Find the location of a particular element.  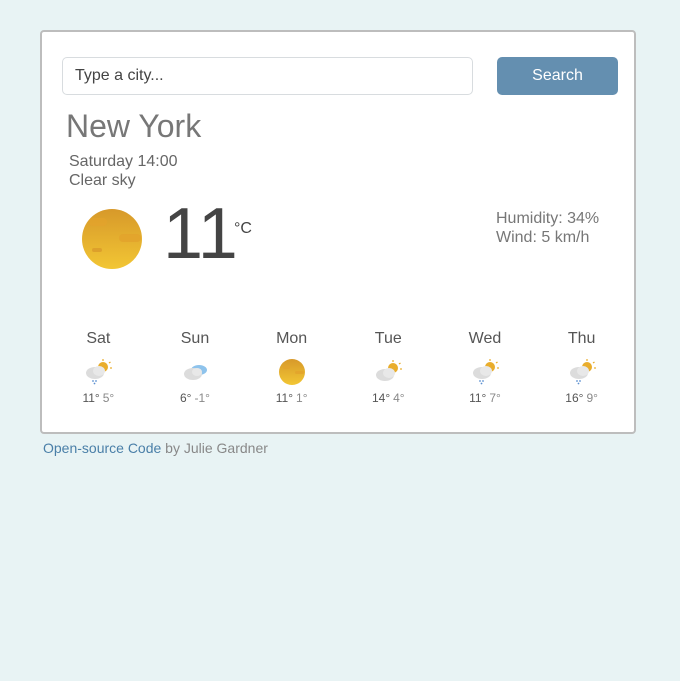

forecast-day: Sun 6° -1° is located at coordinates (195, 367).